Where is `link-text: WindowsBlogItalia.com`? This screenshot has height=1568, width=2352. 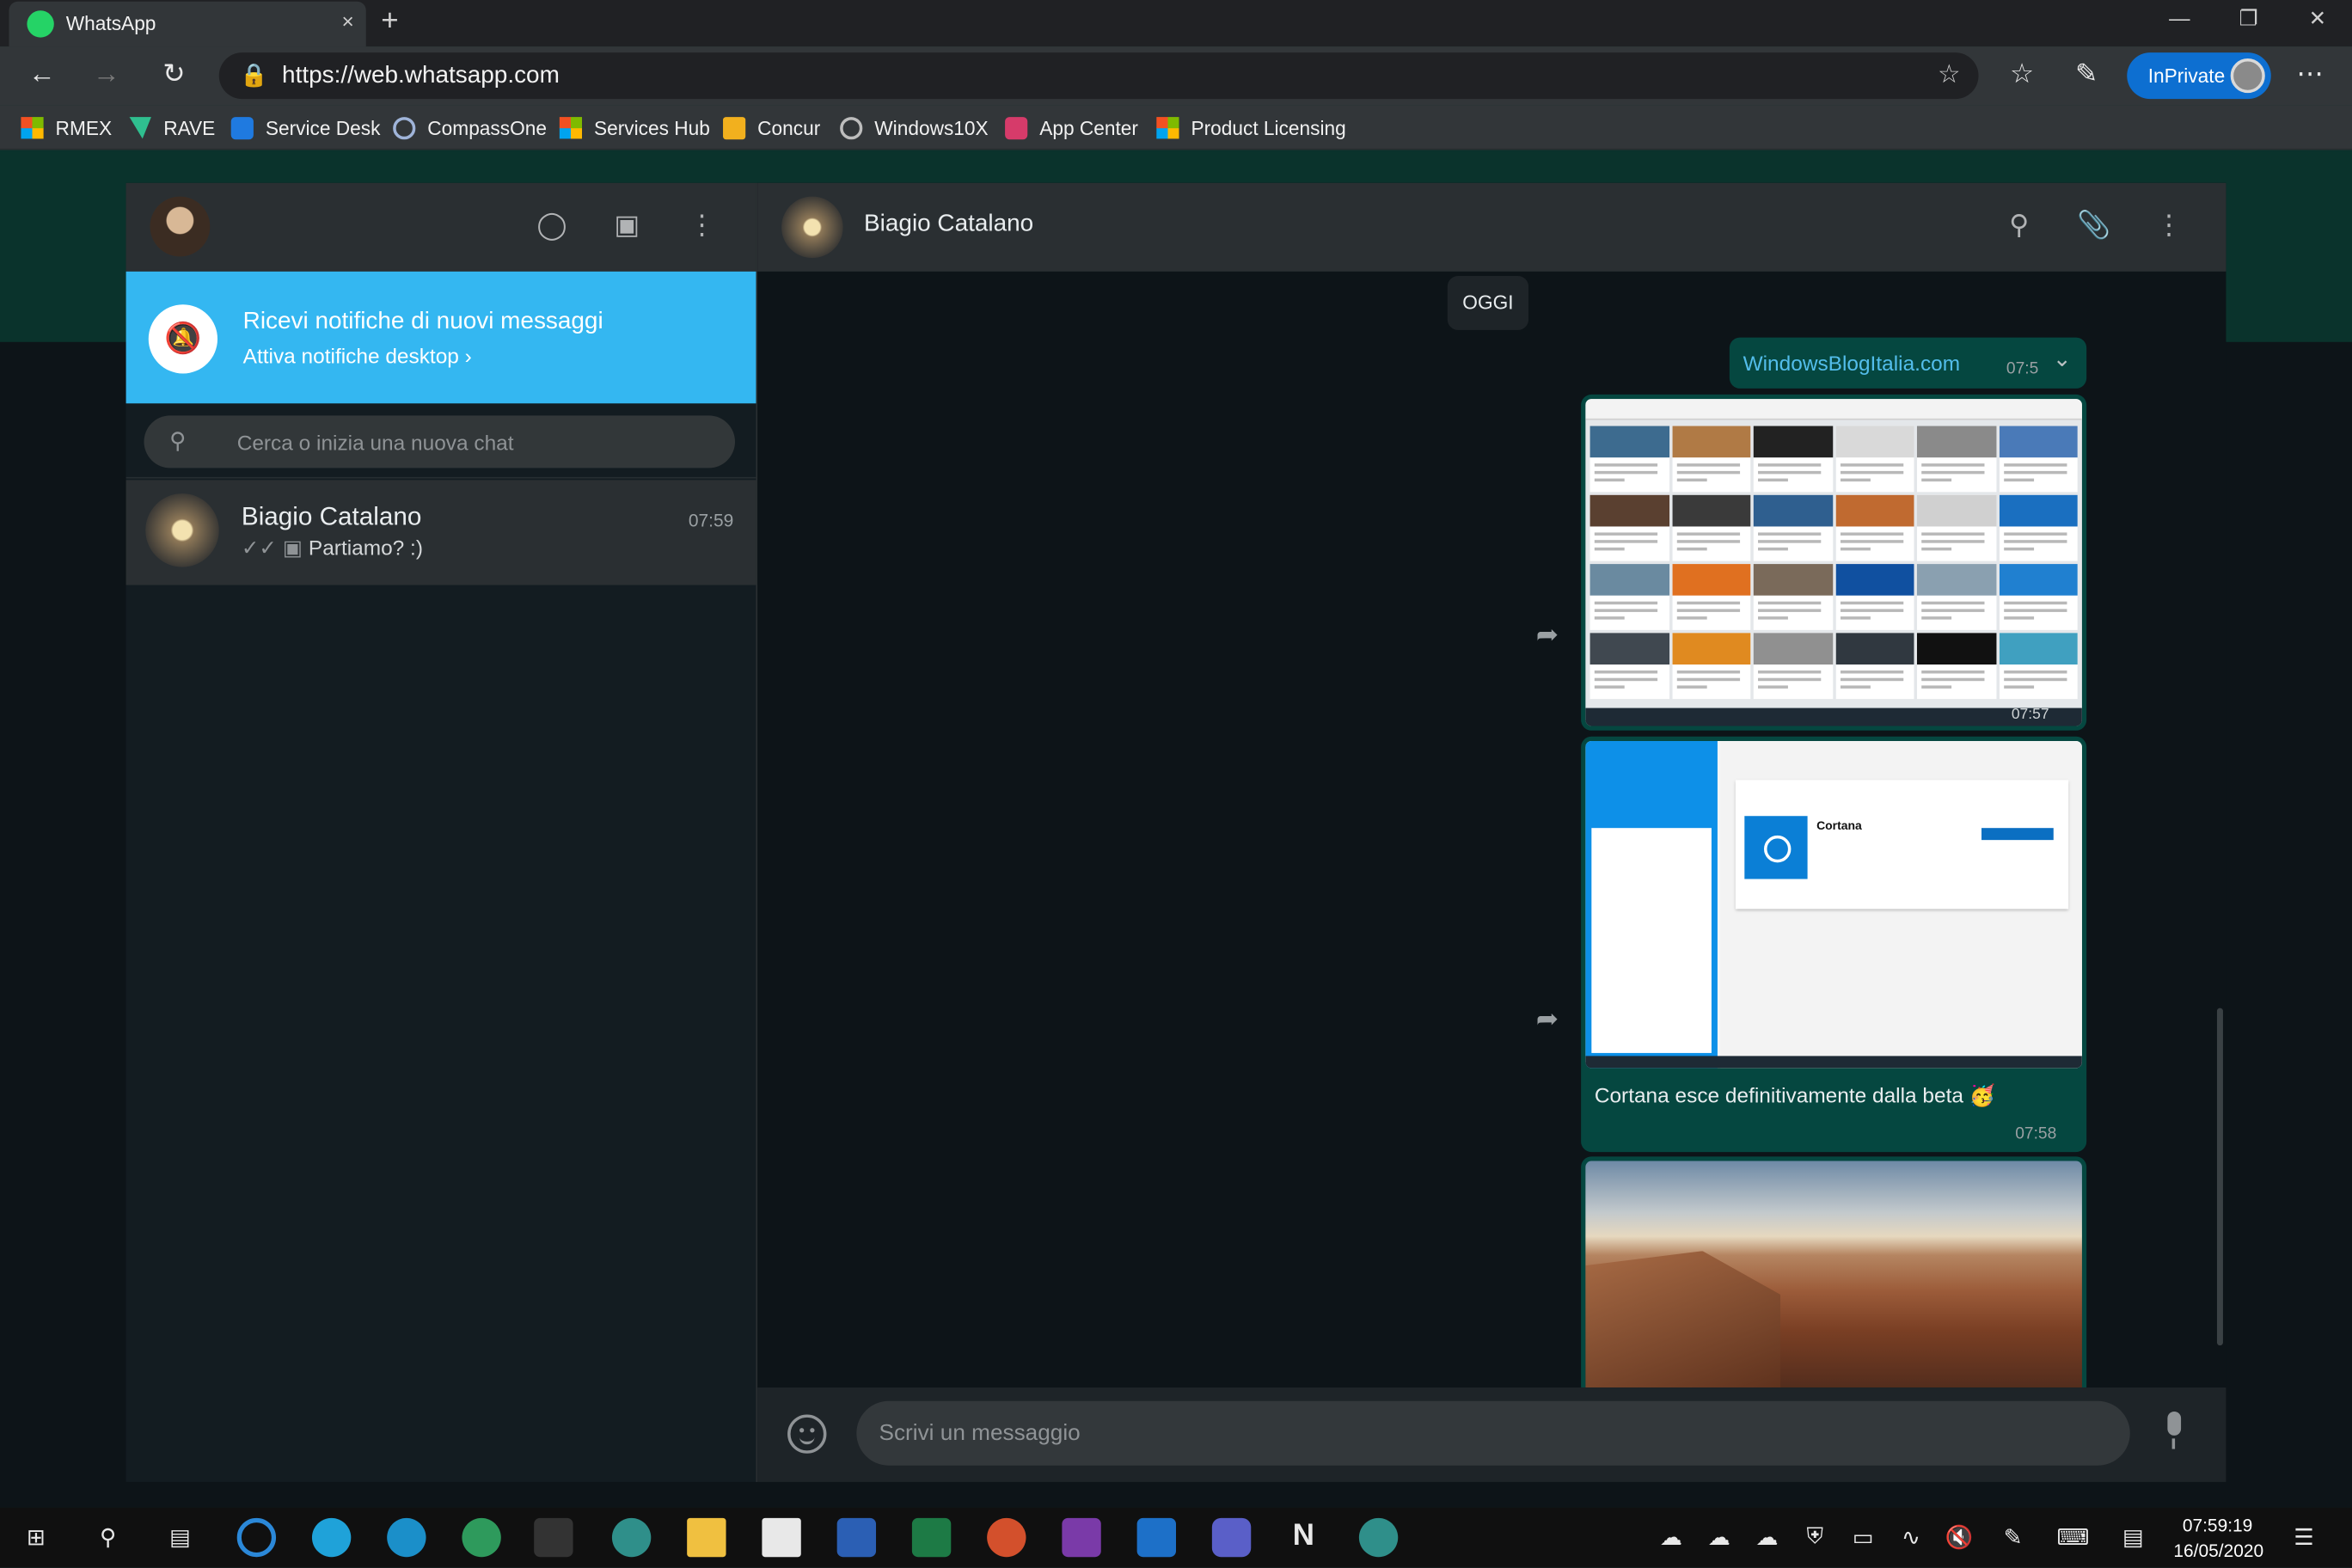
link-text: WindowsBlogItalia.com is located at coordinates (1852, 363).